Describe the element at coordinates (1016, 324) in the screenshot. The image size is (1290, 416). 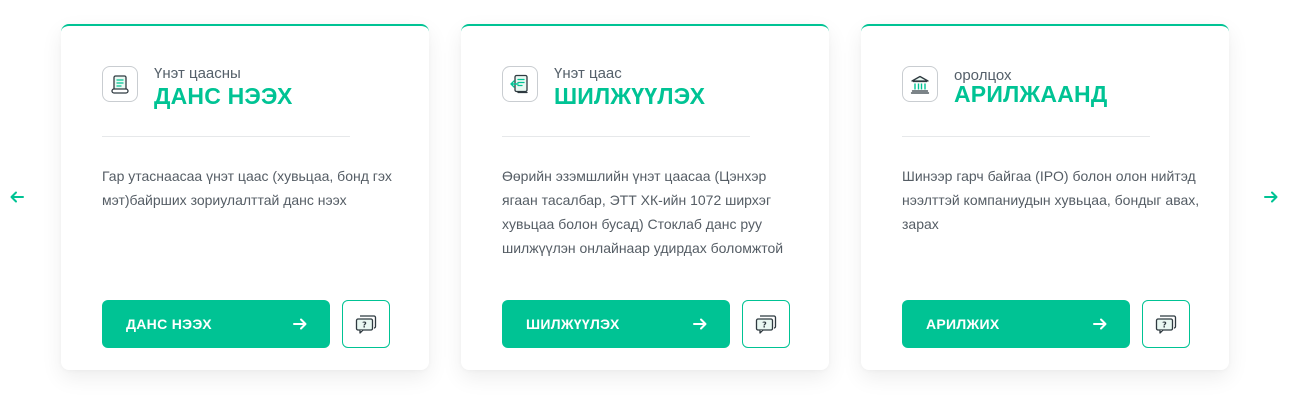
I see `trade-button: АРИЛЖИХ` at that location.